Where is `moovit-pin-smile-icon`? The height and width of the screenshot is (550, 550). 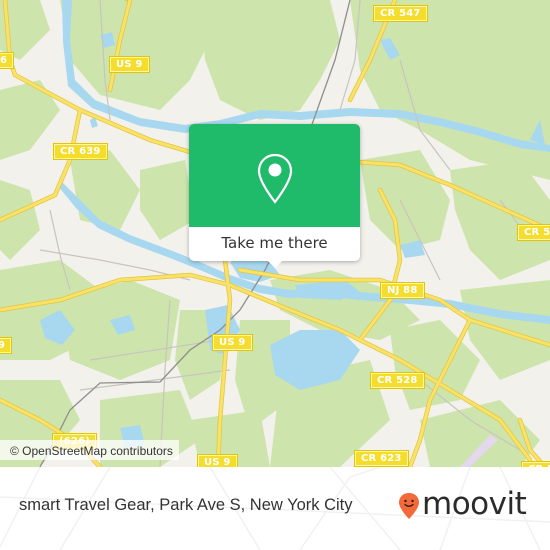 moovit-pin-smile-icon is located at coordinates (409, 506).